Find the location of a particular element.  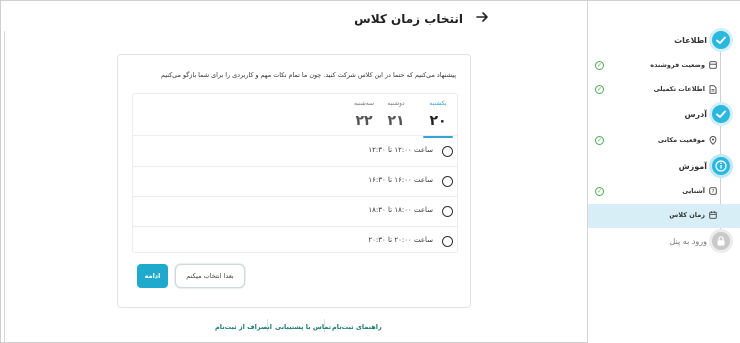

day-name: یکشنبه is located at coordinates (438, 103).